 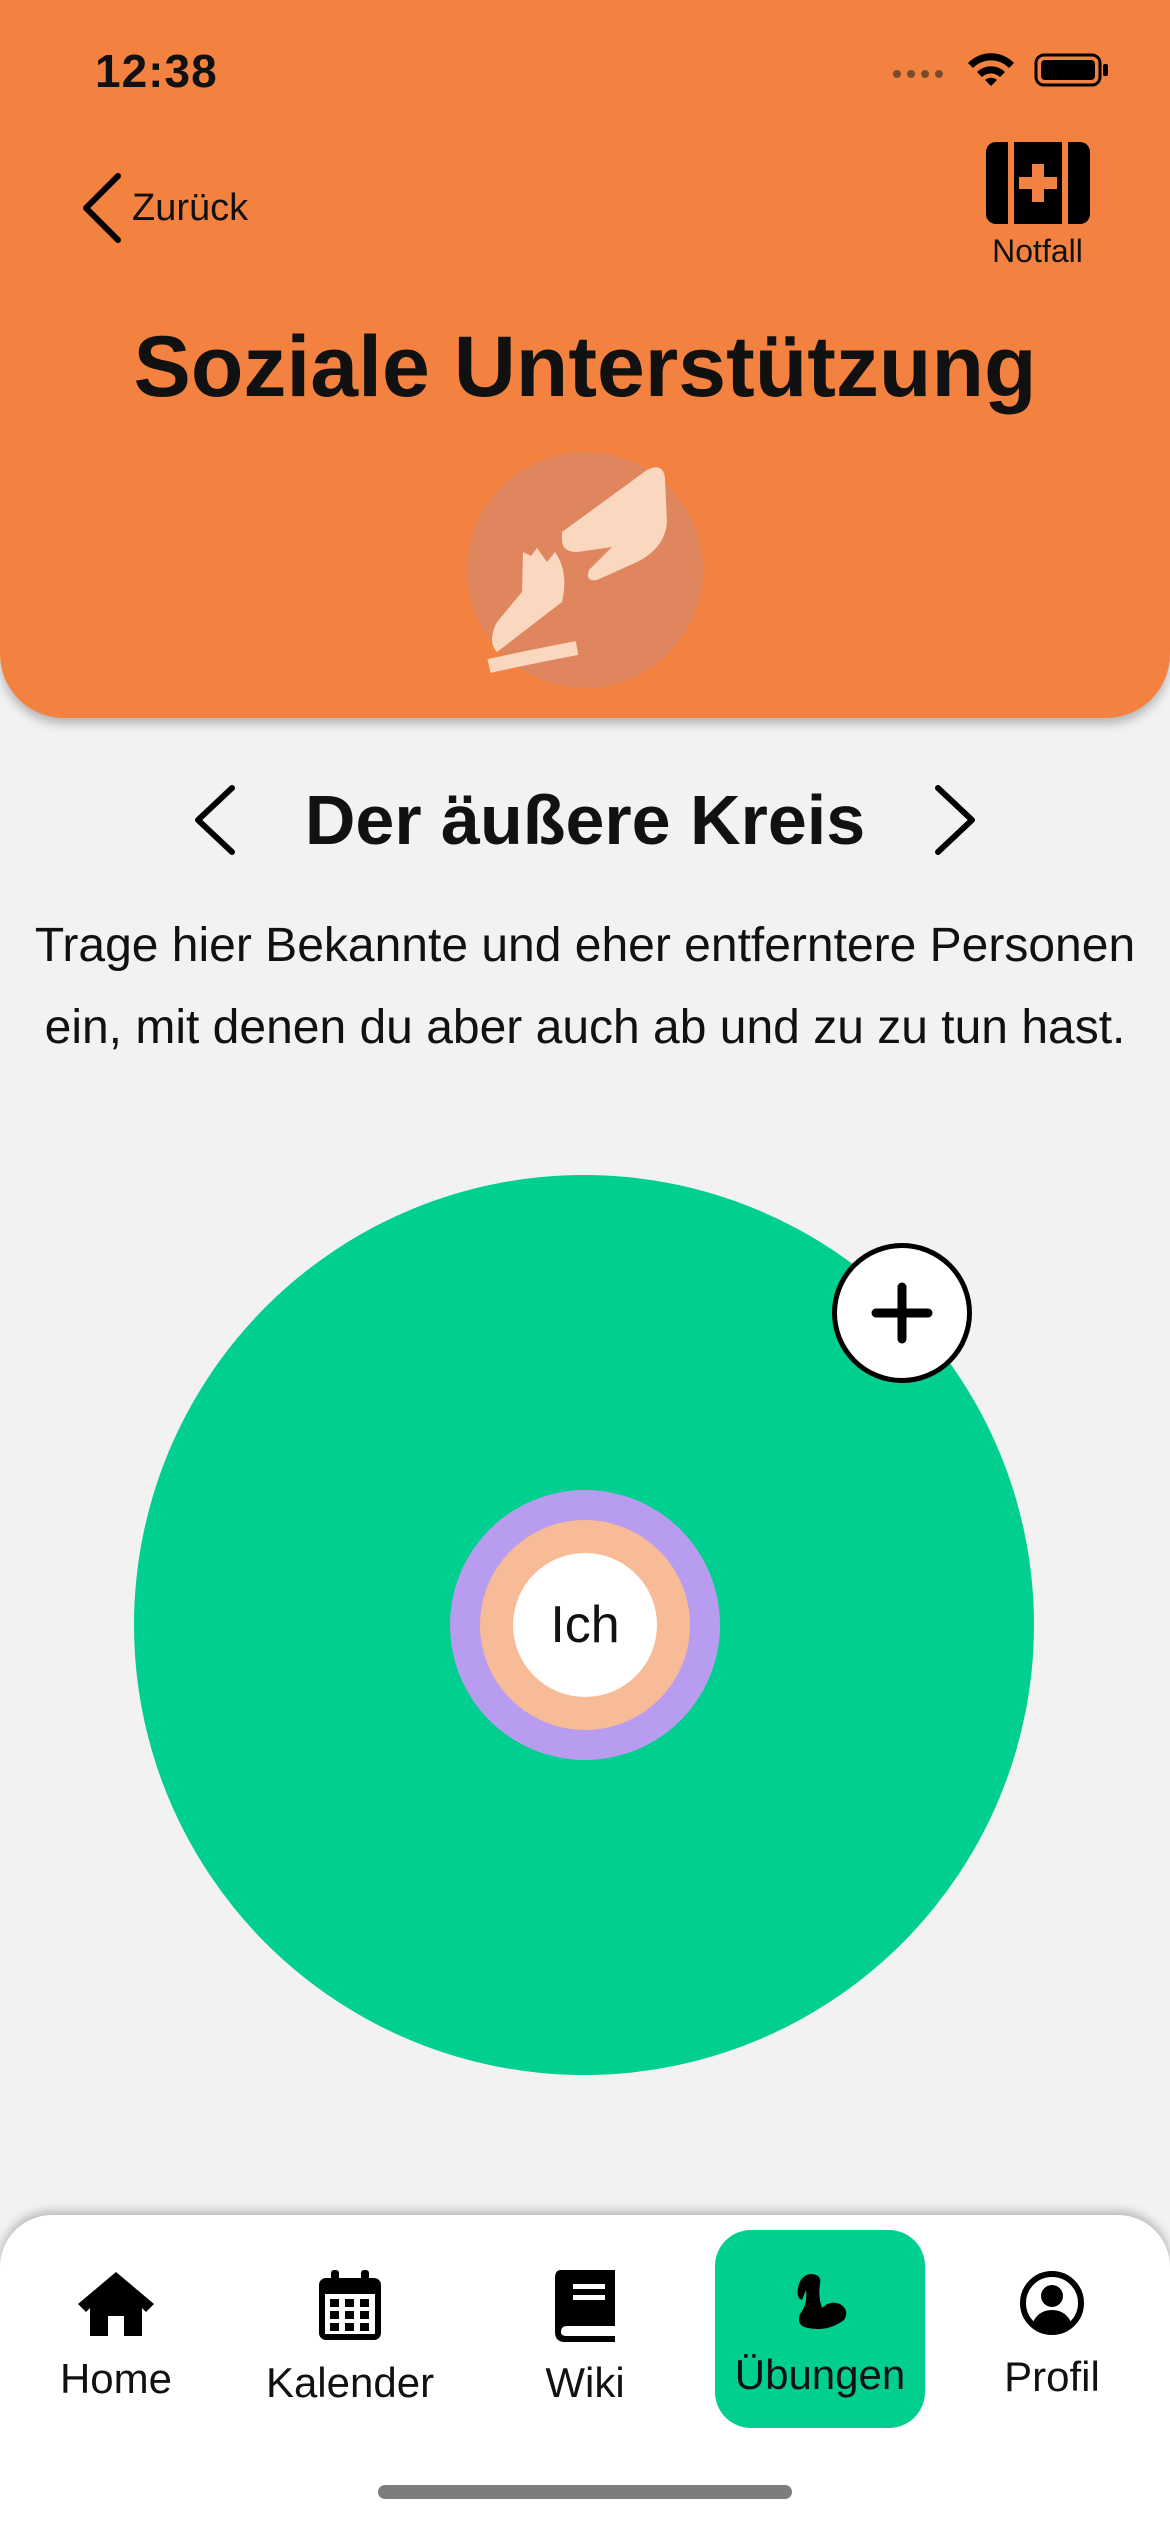 I want to click on back-label: Zurück, so click(x=190, y=207).